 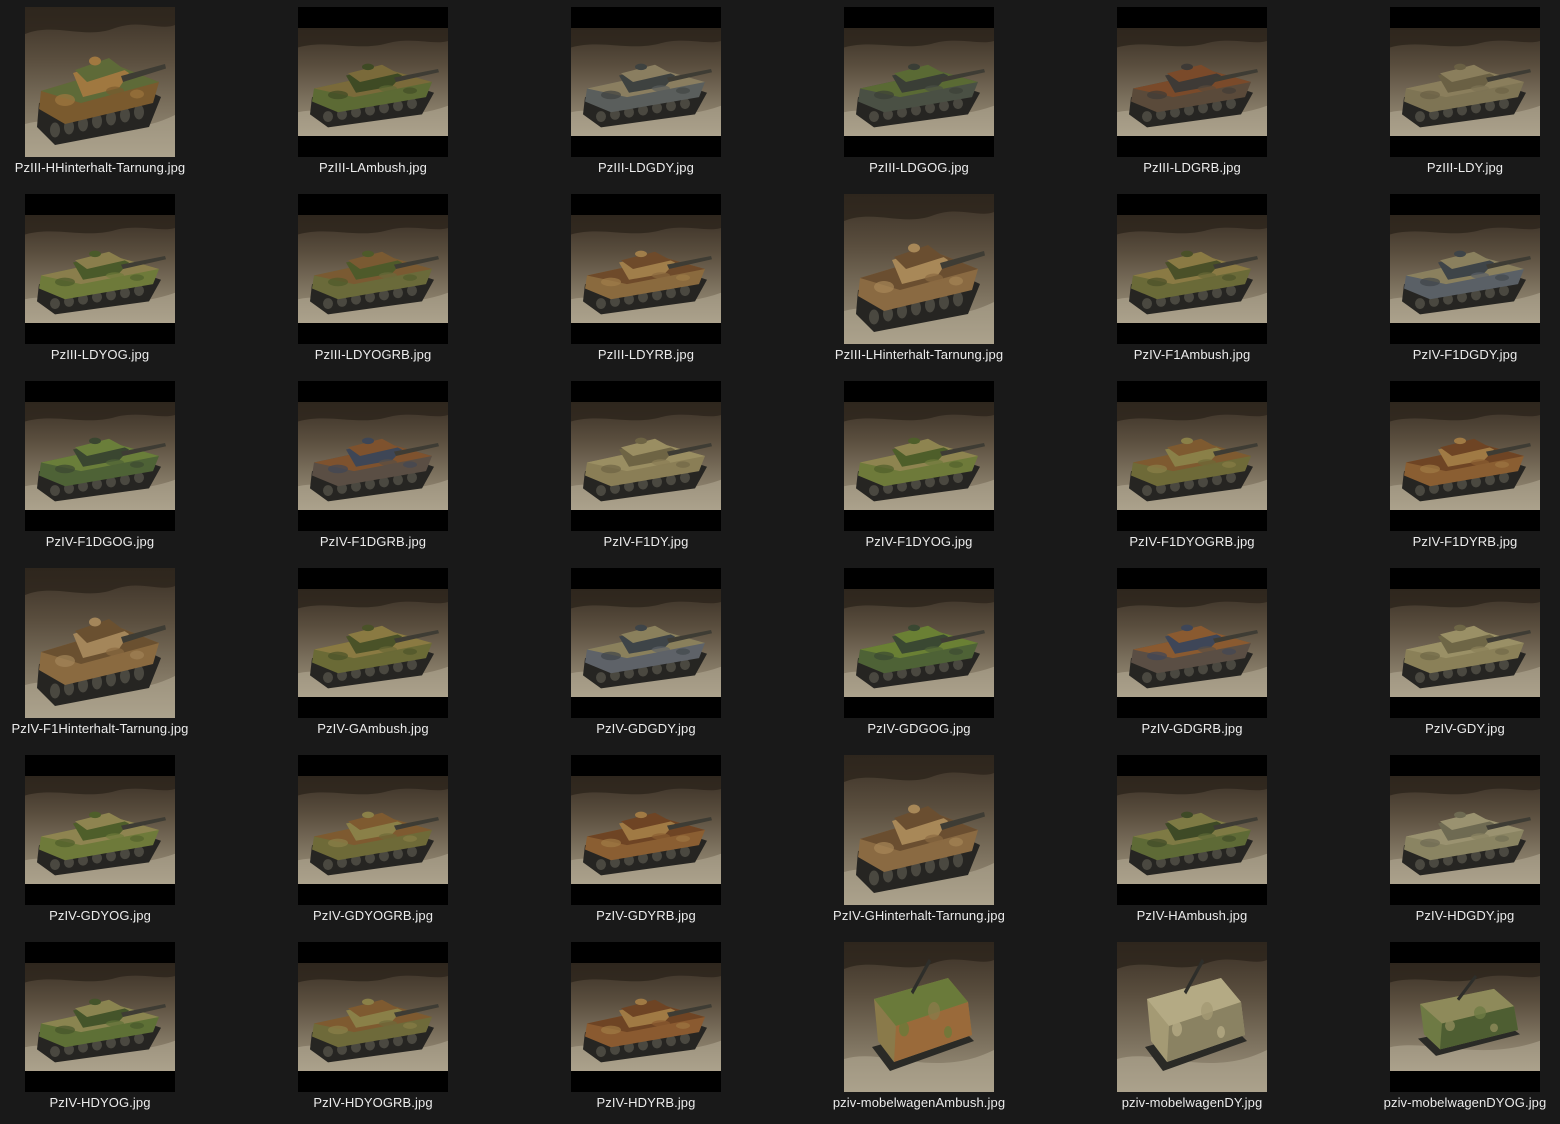 I want to click on file-item-pziv-hdyog: PzIV-HDYOG.jpg, so click(x=100, y=1028).